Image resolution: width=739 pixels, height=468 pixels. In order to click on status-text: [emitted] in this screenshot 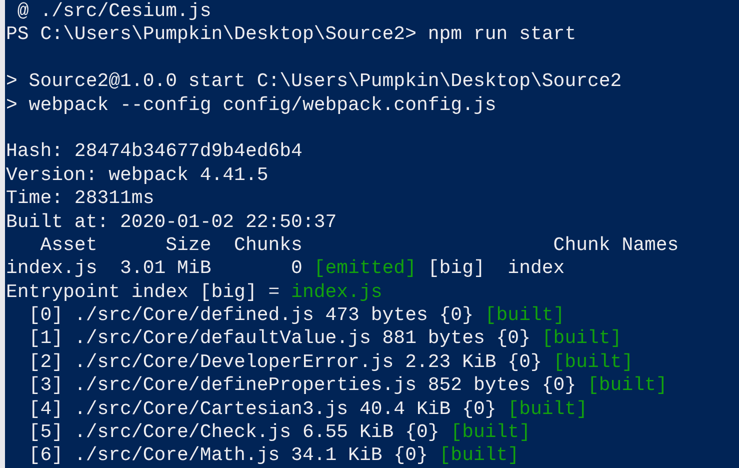, I will do `click(365, 269)`.